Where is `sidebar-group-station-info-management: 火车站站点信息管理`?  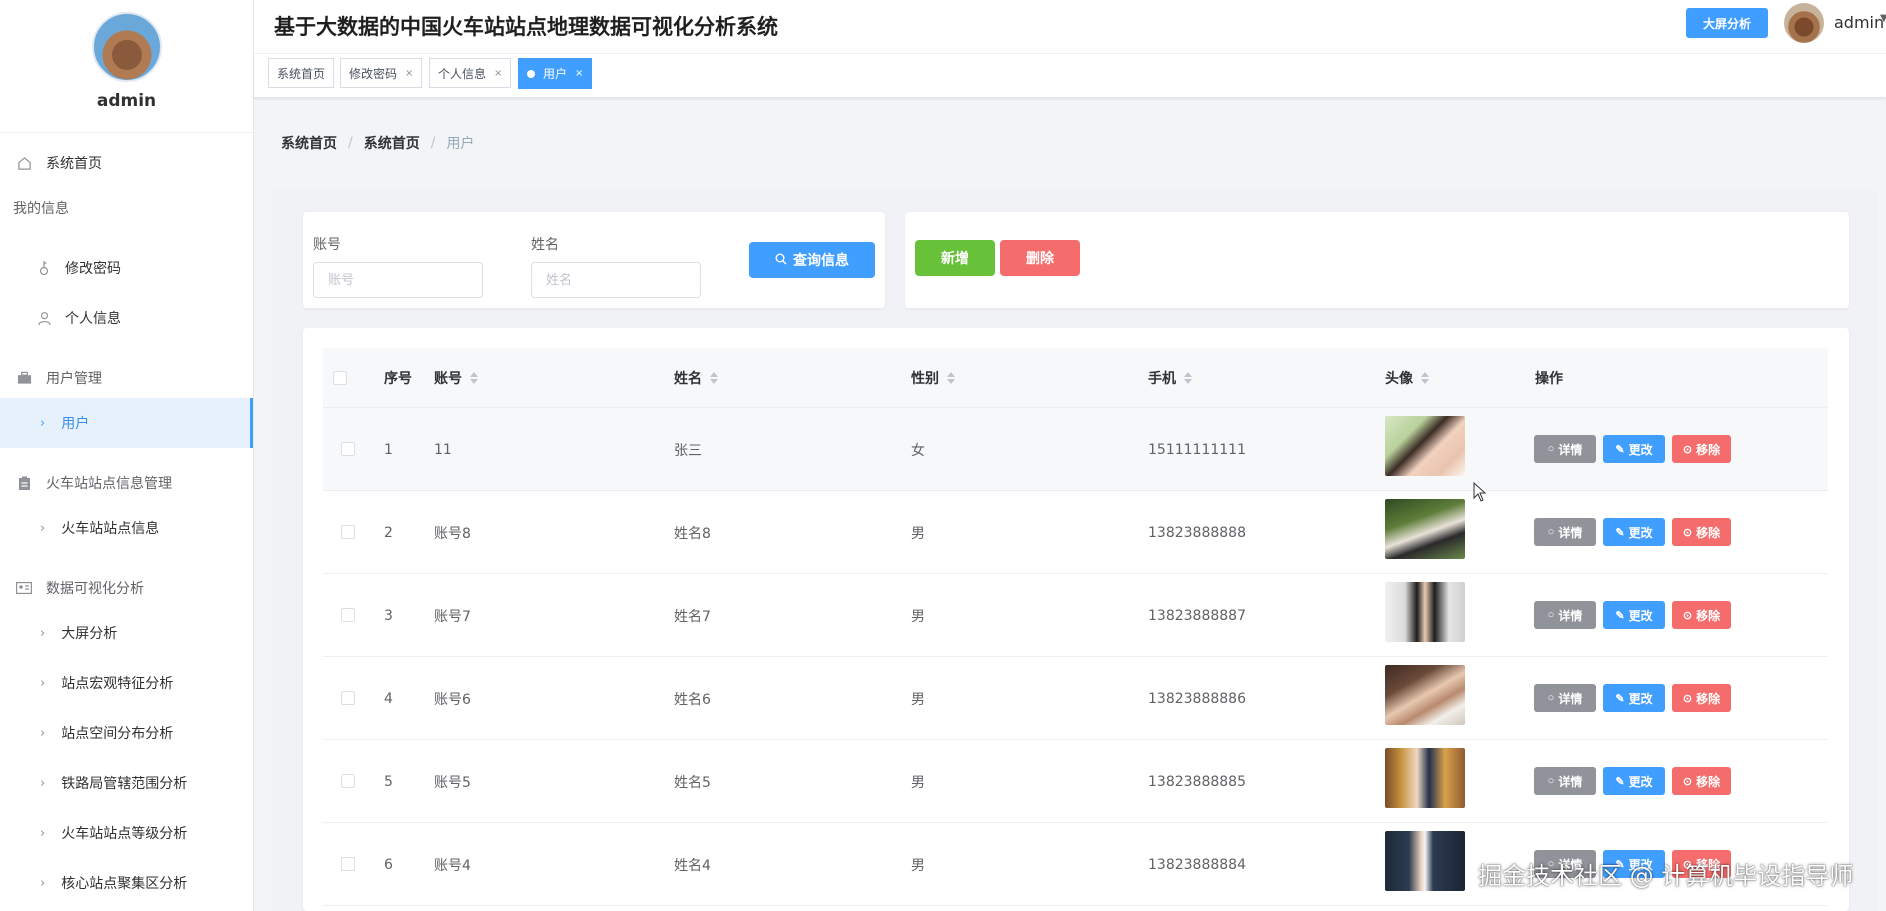
sidebar-group-station-info-management: 火车站站点信息管理 is located at coordinates (126, 483).